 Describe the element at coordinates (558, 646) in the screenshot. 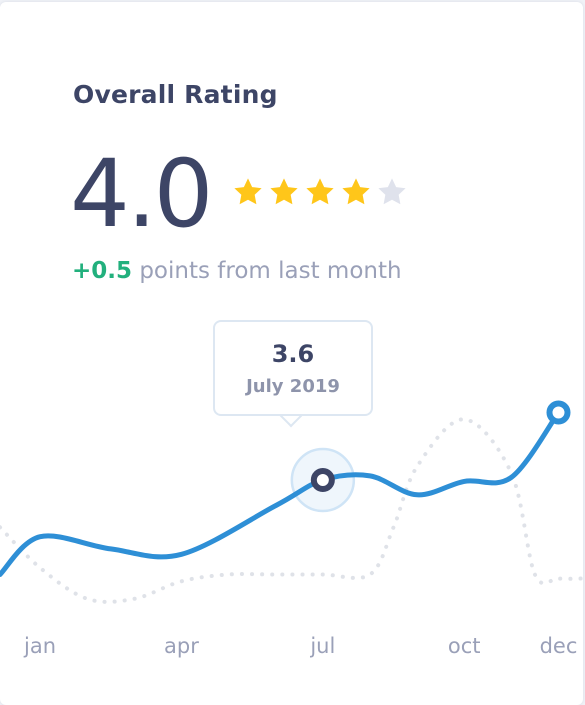

I see `x-tick-label: dec` at that location.